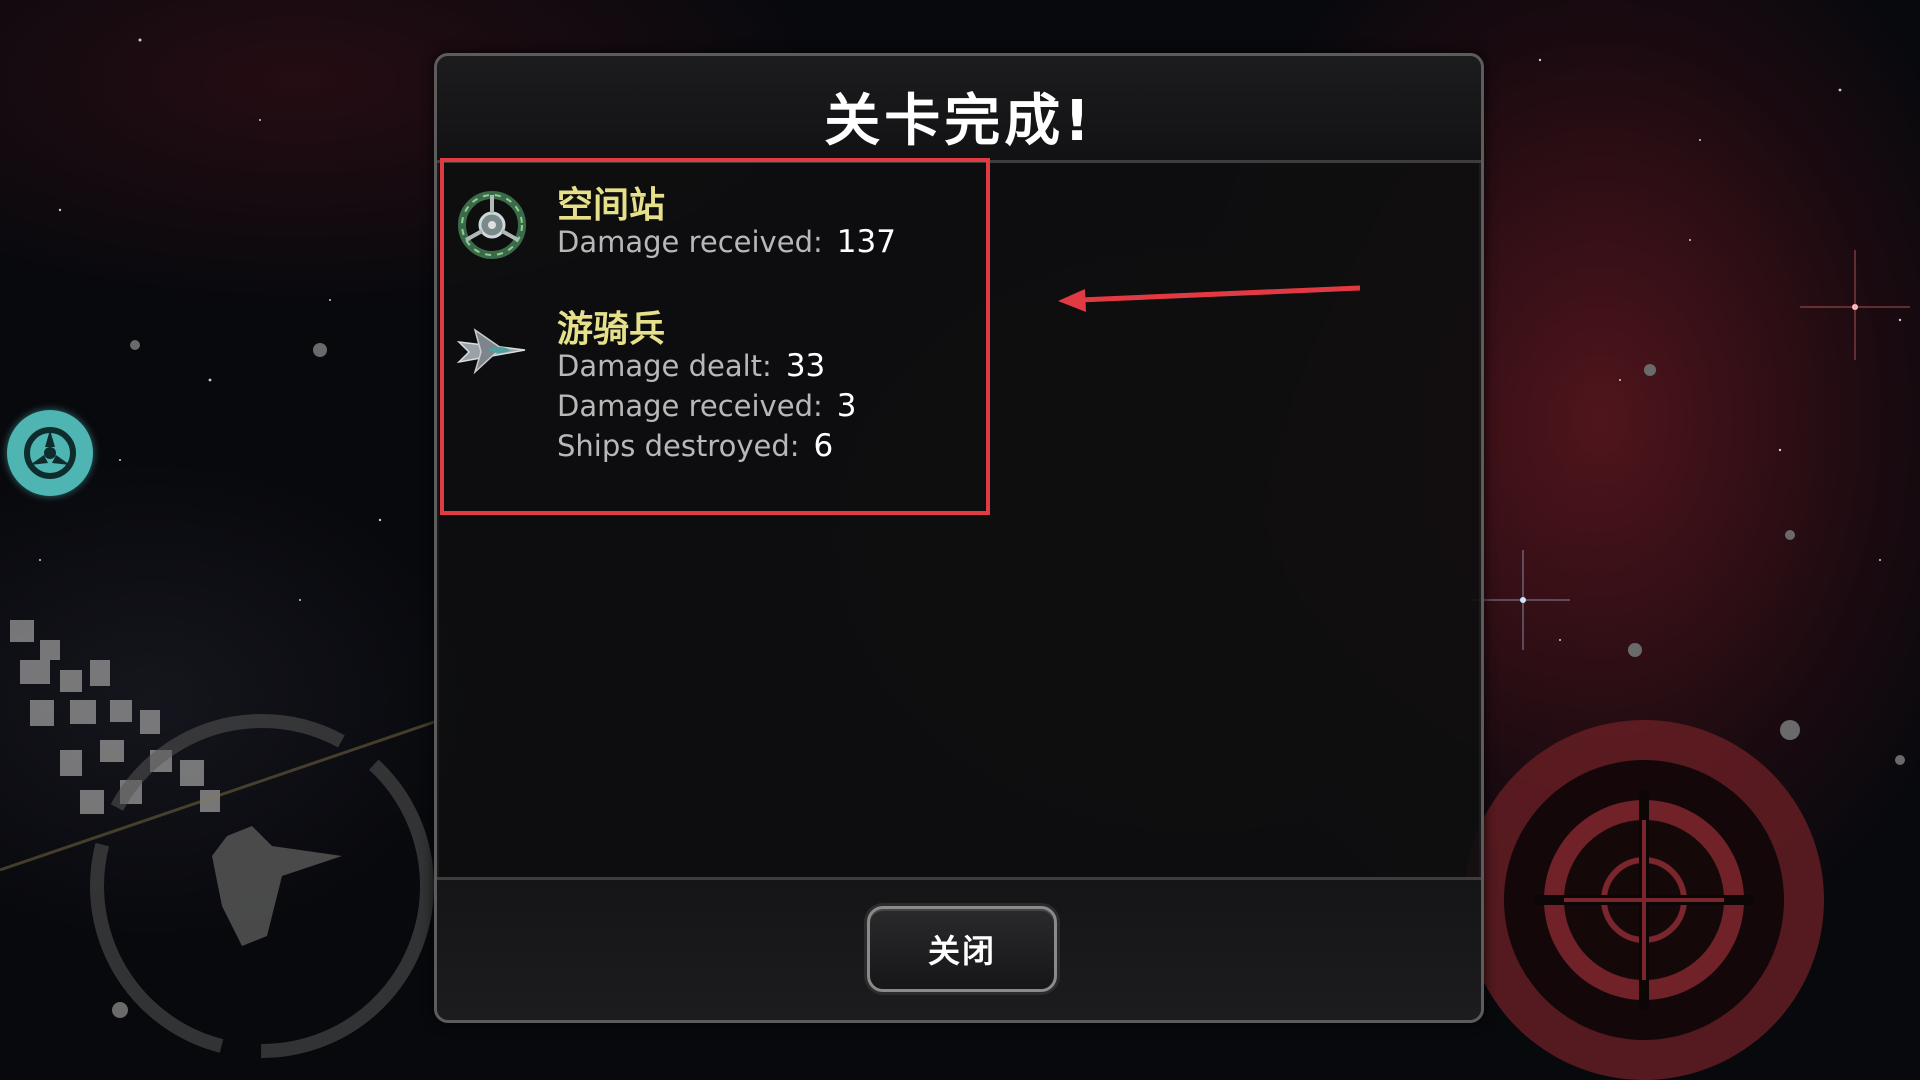  Describe the element at coordinates (277, 886) in the screenshot. I see `joystick-ship-icon` at that location.